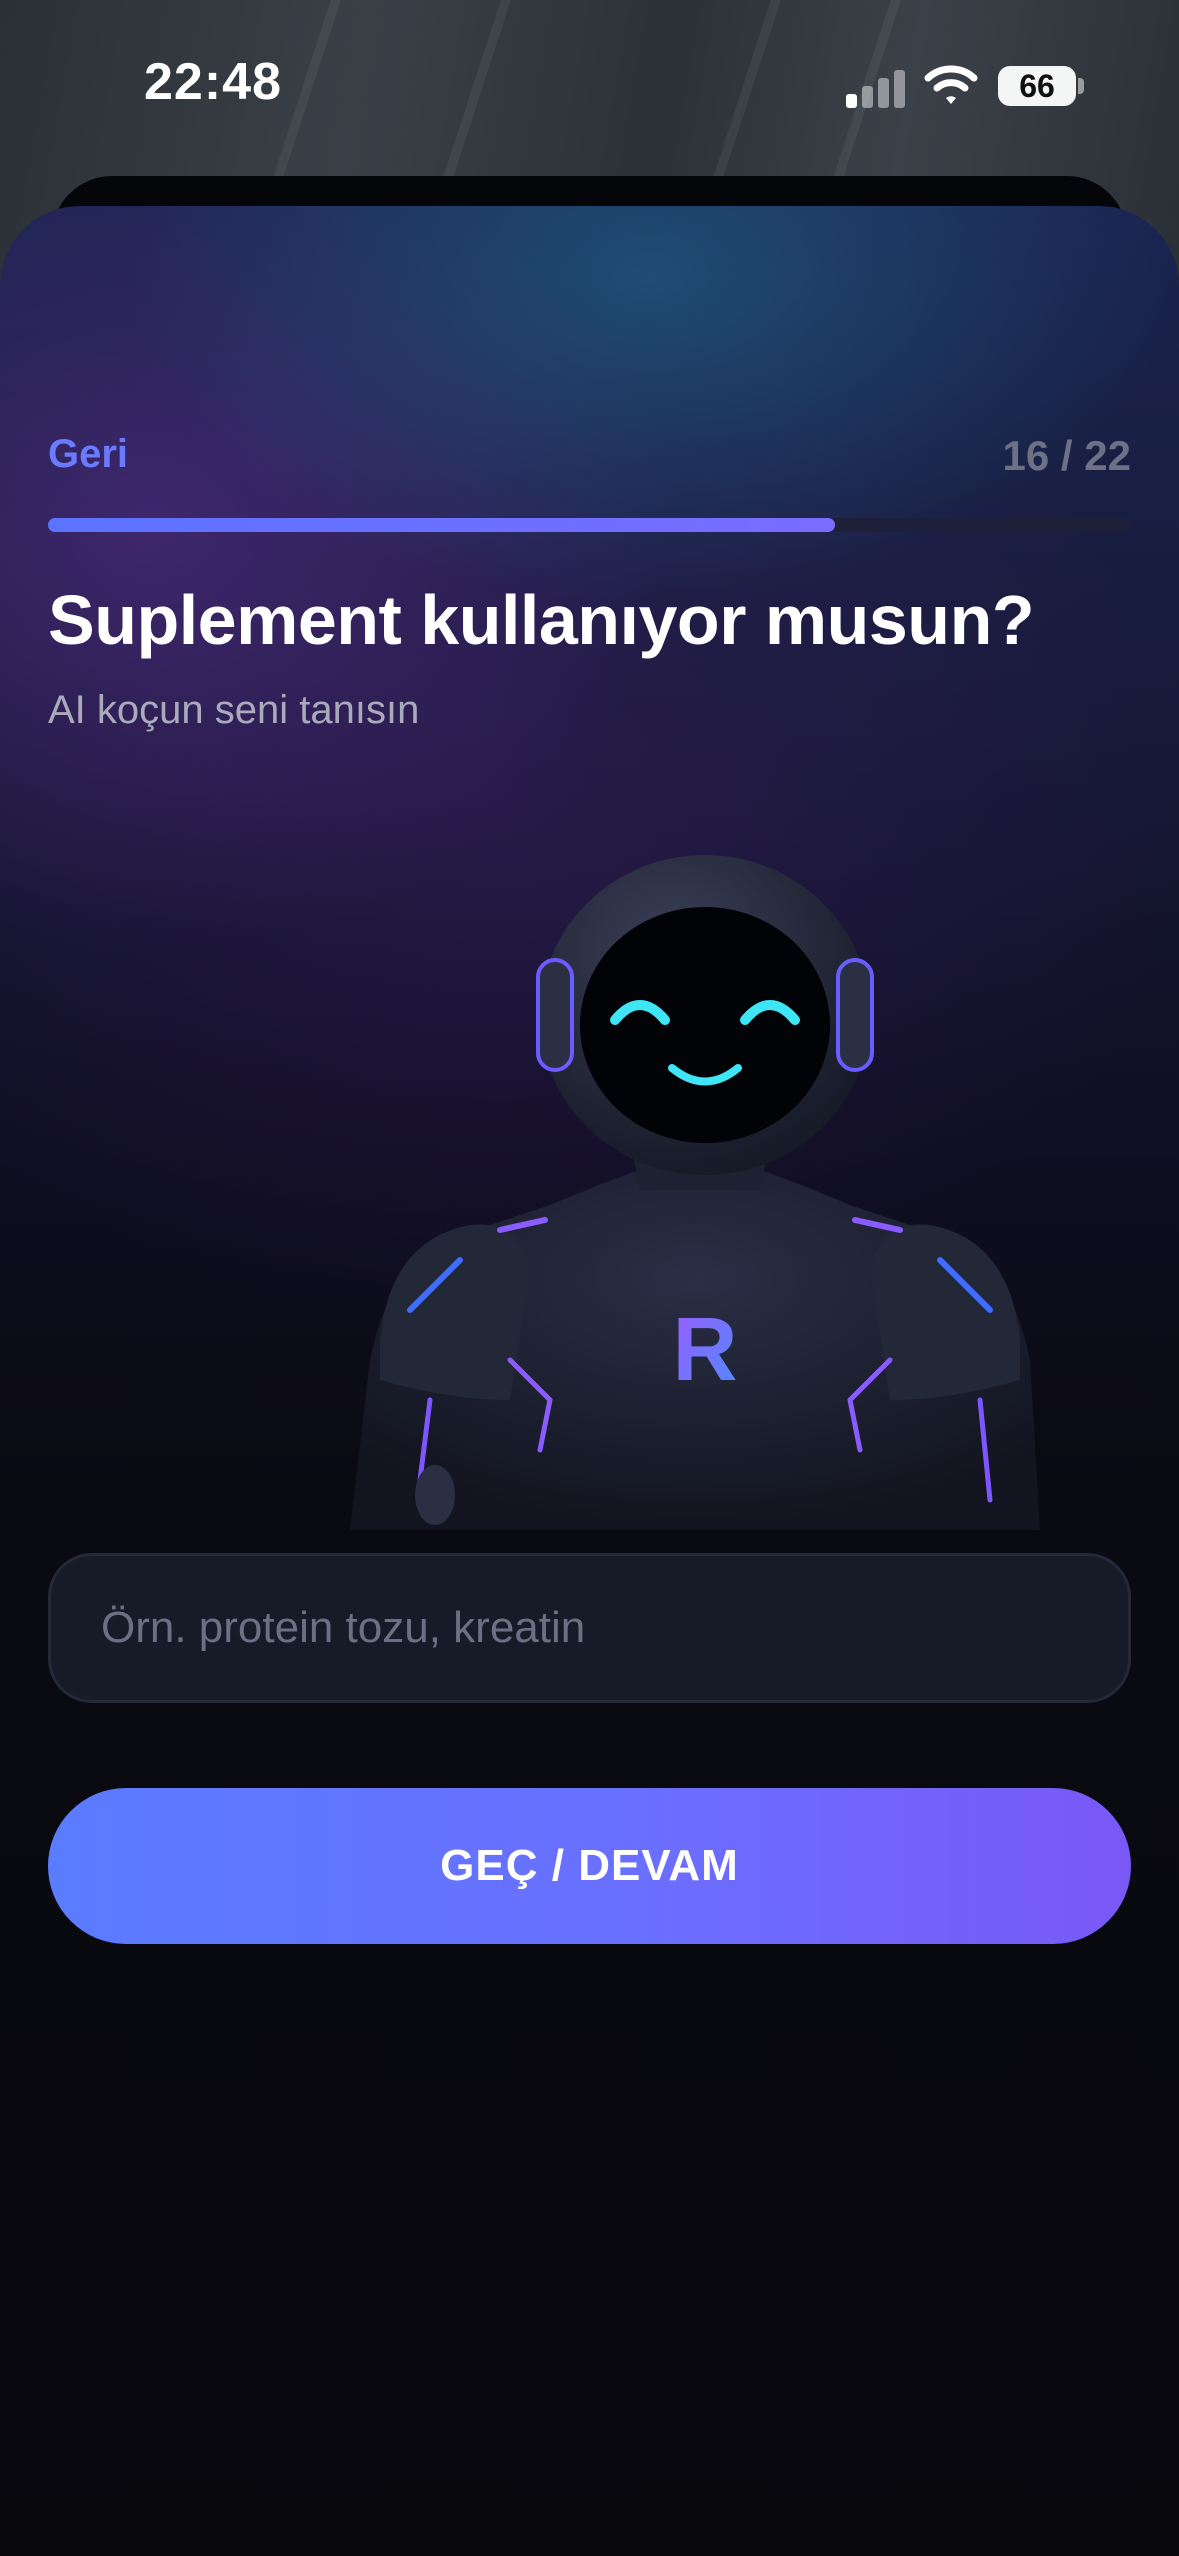 Image resolution: width=1179 pixels, height=2556 pixels. Describe the element at coordinates (876, 87) in the screenshot. I see `cellular-signal-icon` at that location.